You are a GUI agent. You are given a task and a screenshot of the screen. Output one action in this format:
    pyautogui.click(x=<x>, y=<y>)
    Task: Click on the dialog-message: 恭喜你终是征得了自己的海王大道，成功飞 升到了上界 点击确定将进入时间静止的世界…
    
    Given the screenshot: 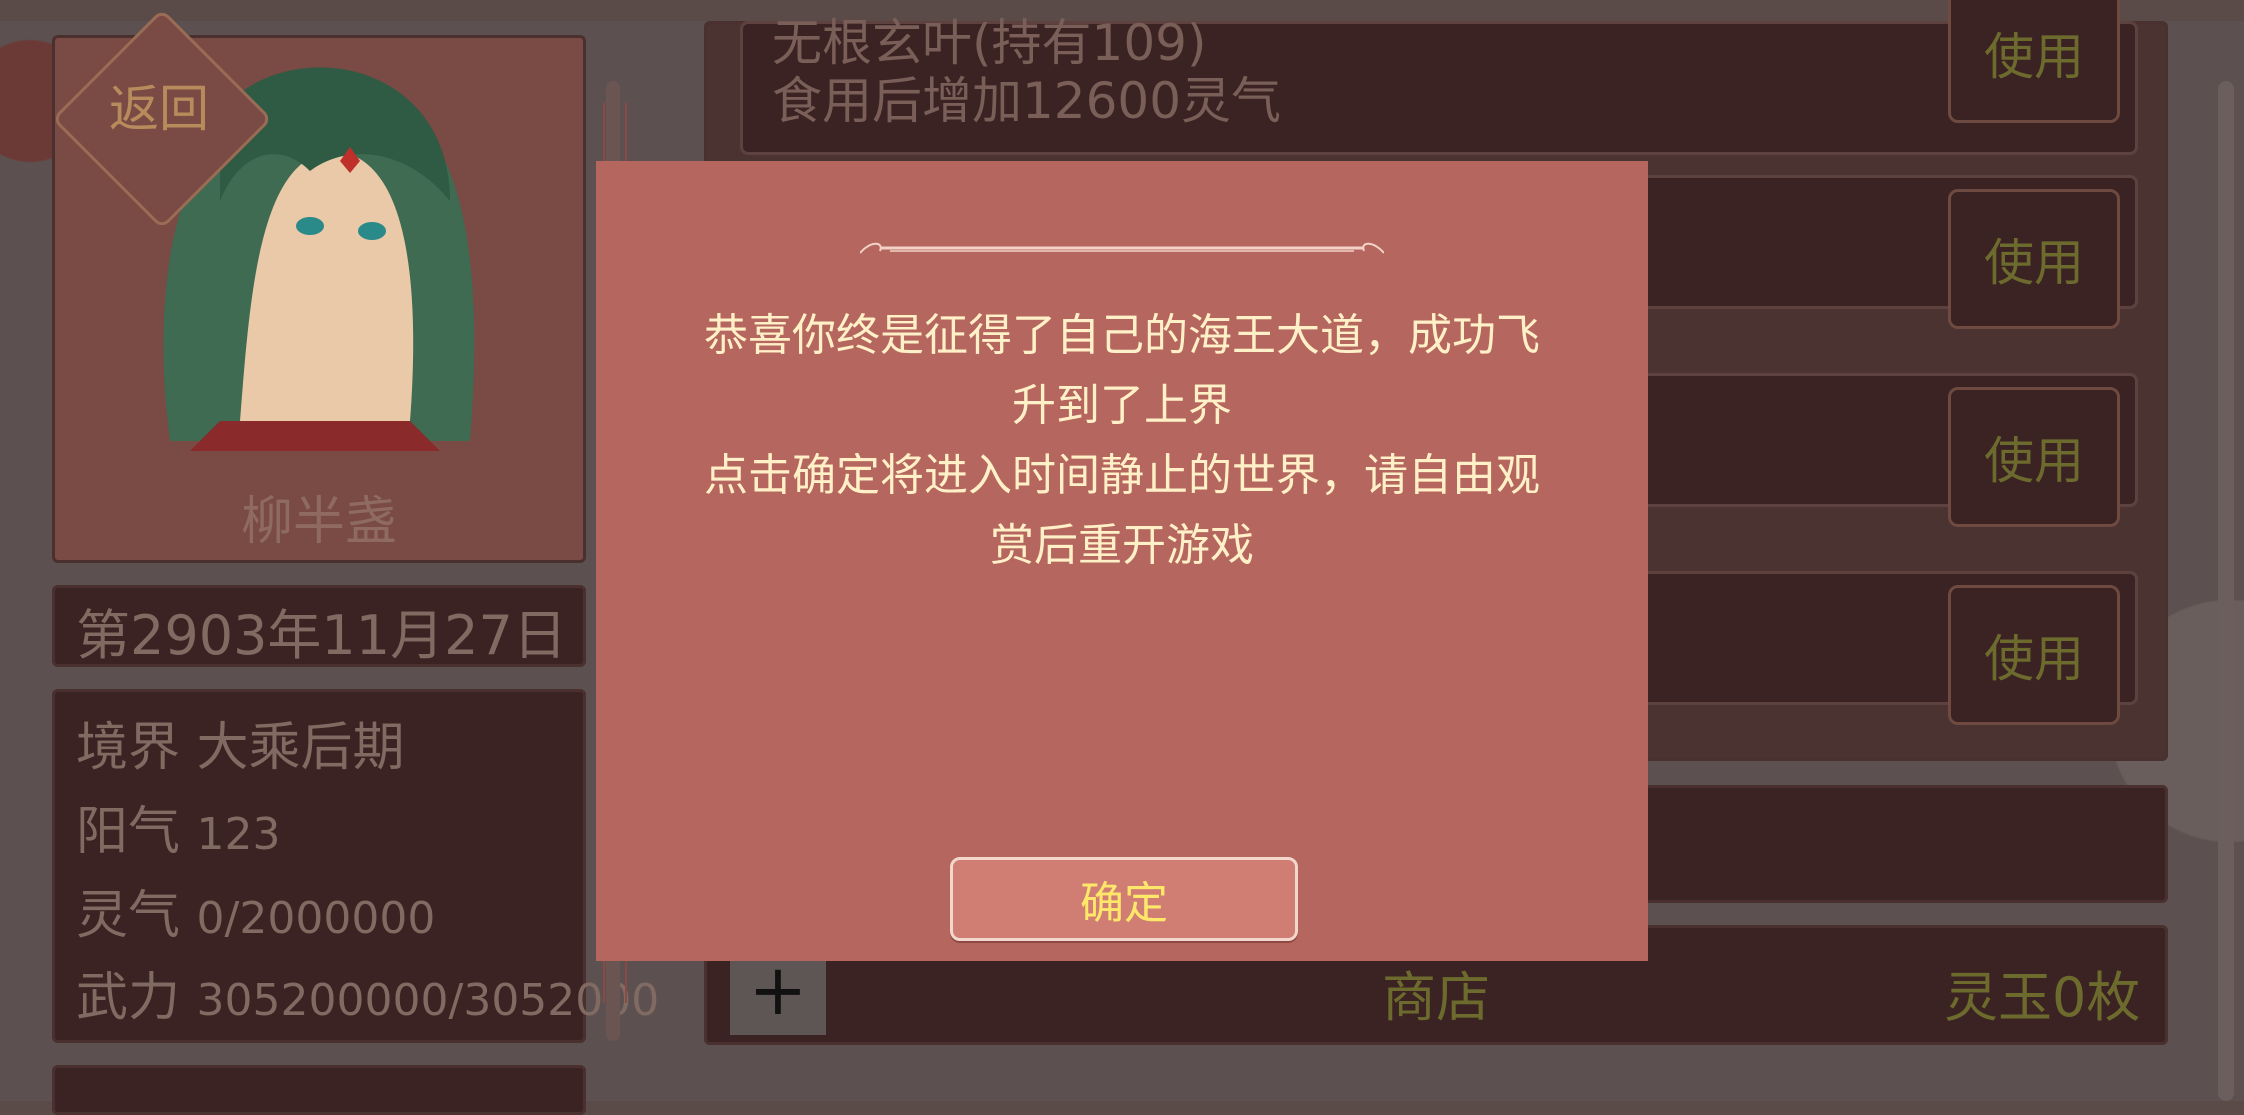 What is the action you would take?
    pyautogui.click(x=1122, y=441)
    